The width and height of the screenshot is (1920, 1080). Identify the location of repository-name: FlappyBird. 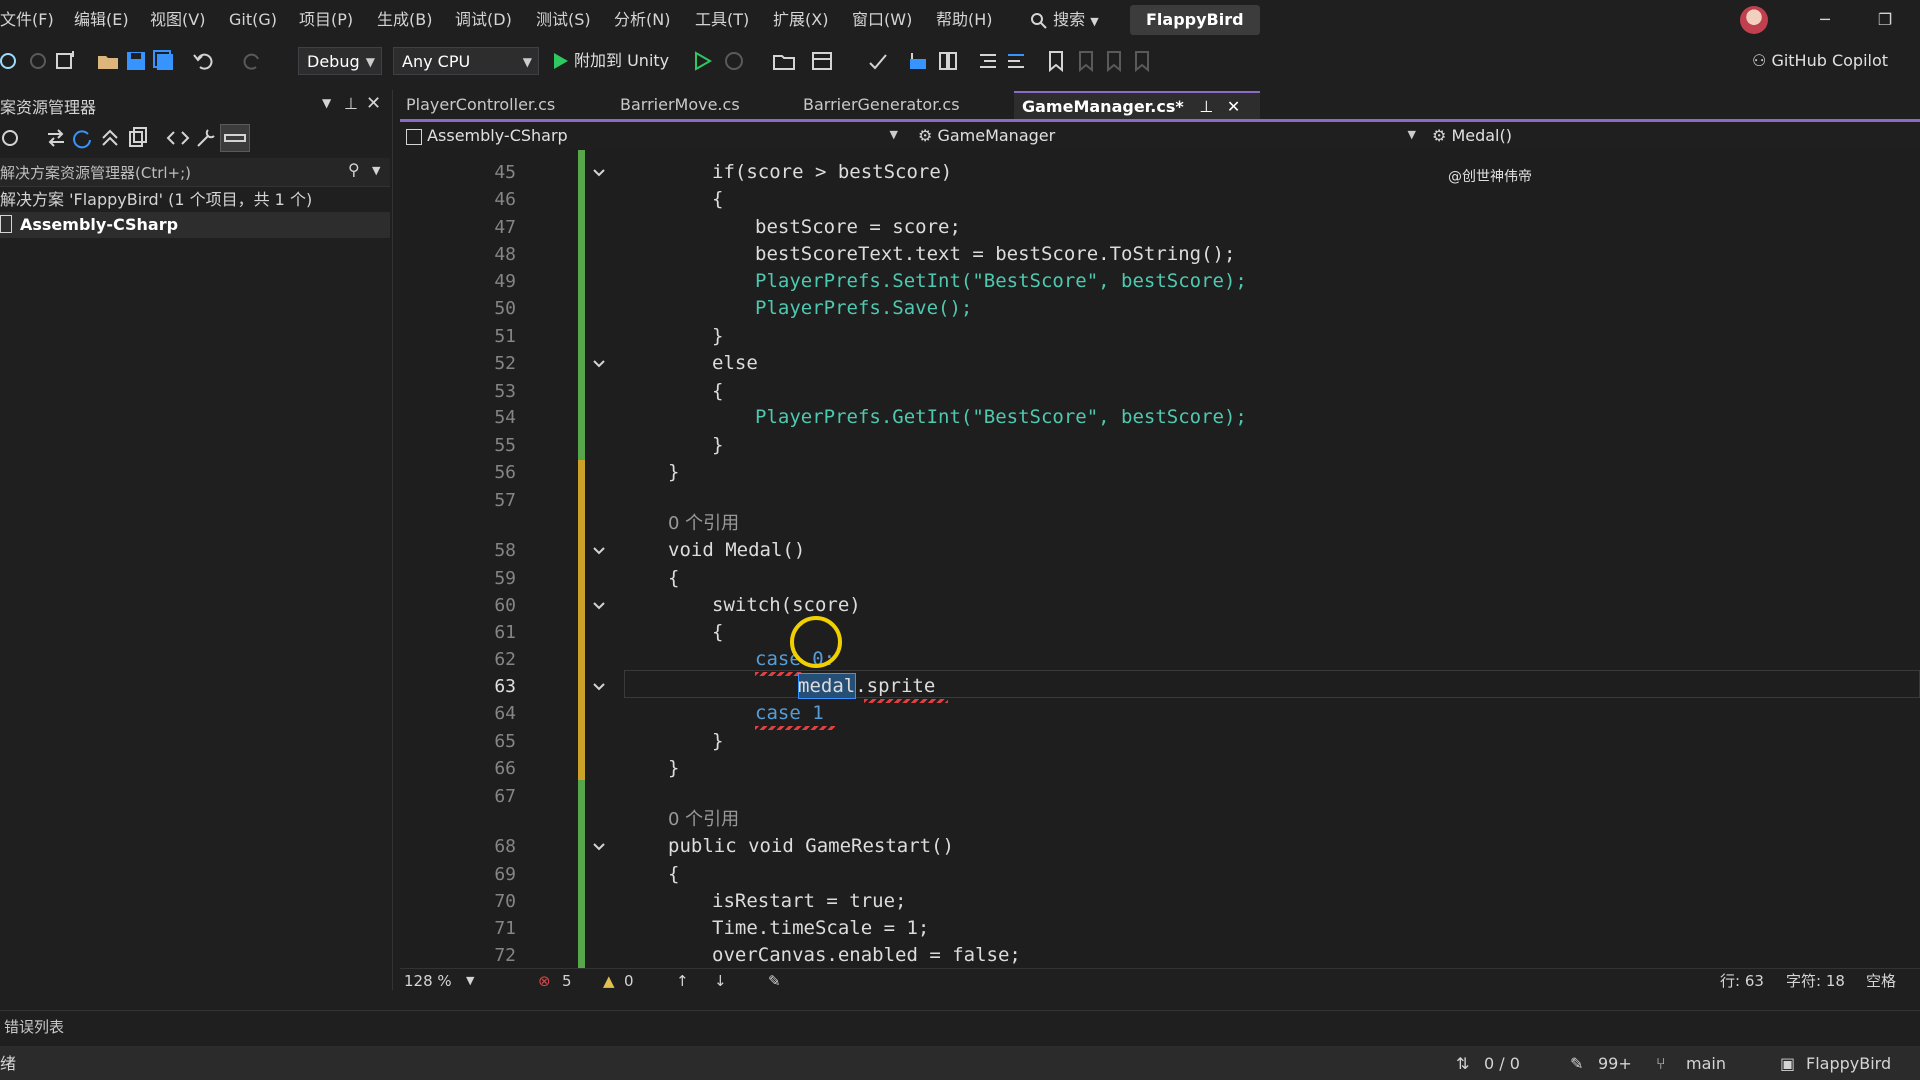
(1848, 1064).